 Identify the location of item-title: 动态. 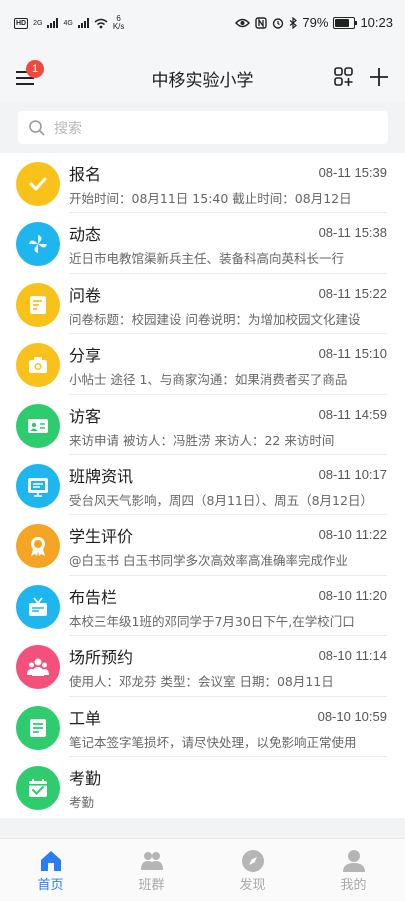
(85, 235).